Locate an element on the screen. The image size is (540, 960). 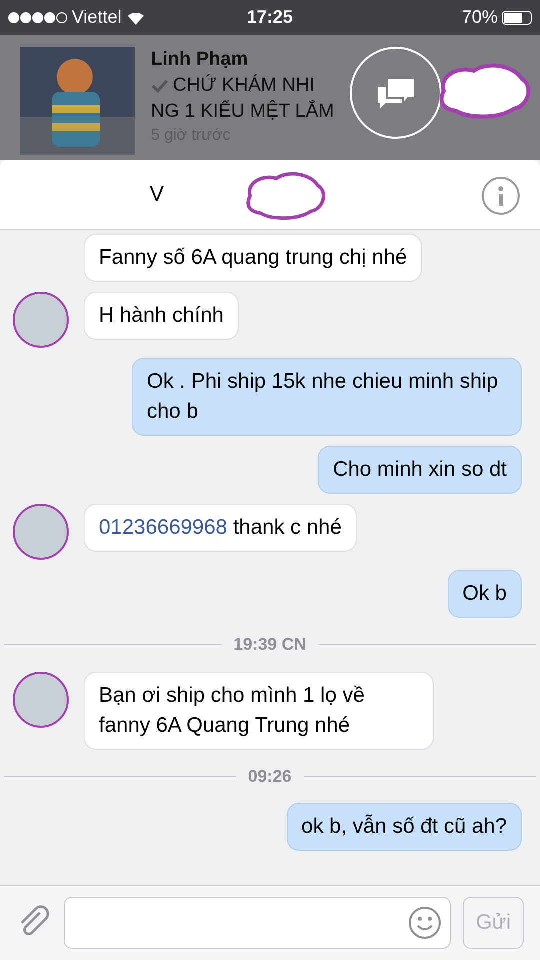
sent-message: Ok b is located at coordinates (485, 594).